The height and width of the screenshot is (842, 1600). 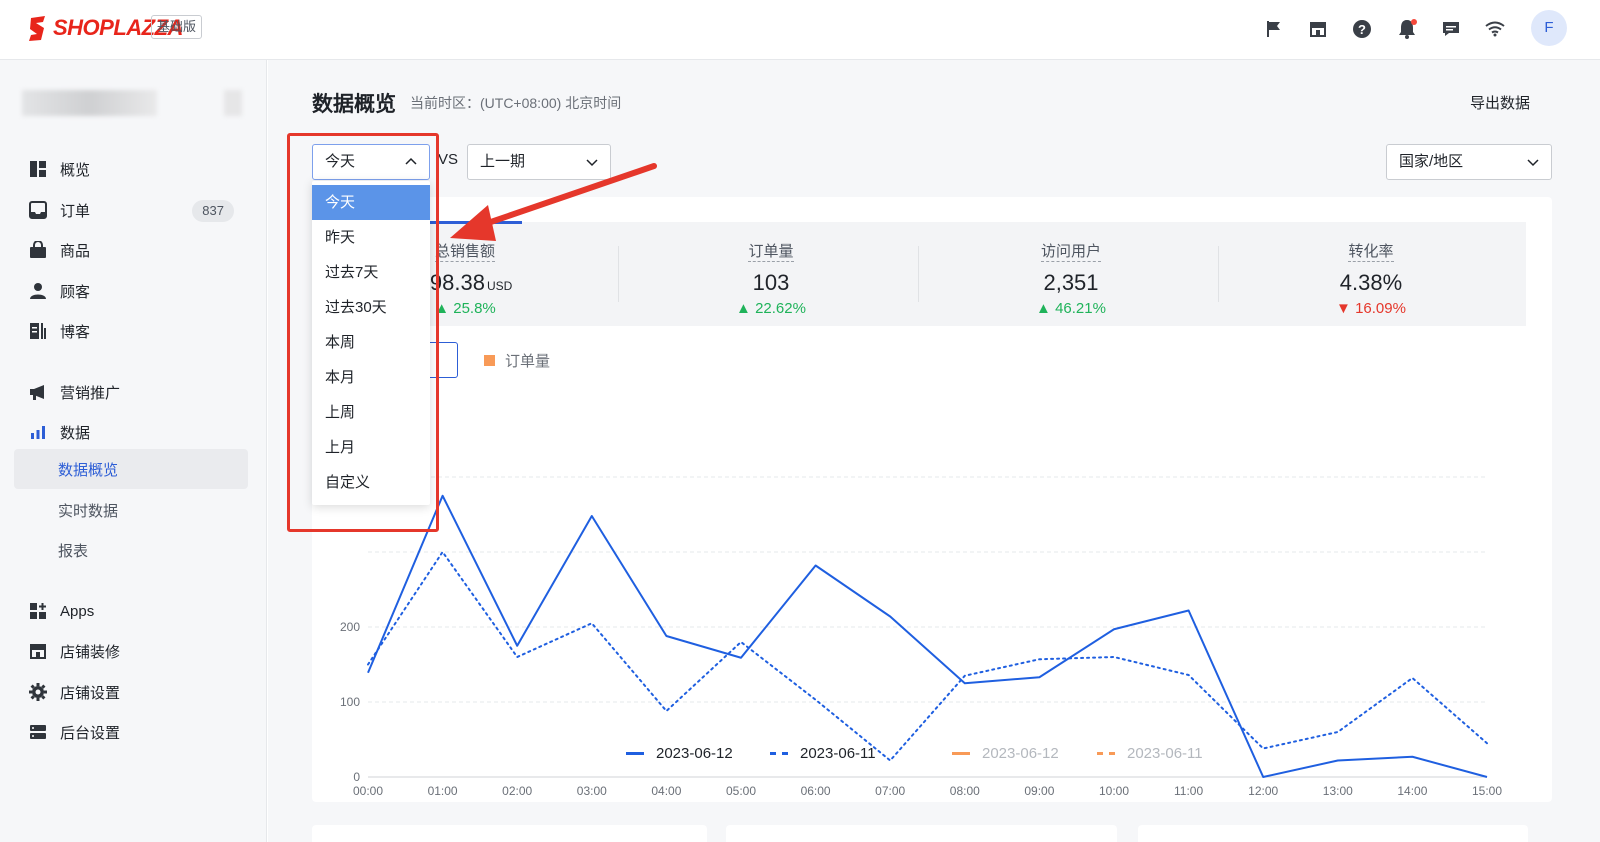 I want to click on export-data-button: 导出数据, so click(x=1500, y=102).